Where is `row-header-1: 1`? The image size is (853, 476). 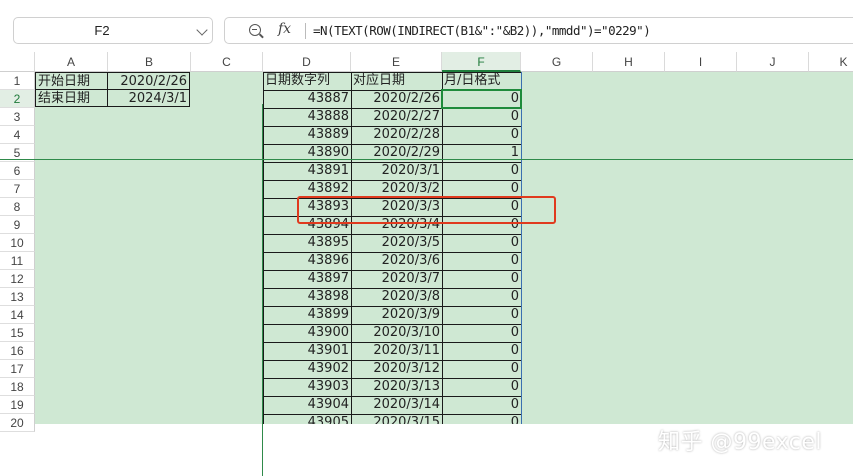
row-header-1: 1 is located at coordinates (17, 81).